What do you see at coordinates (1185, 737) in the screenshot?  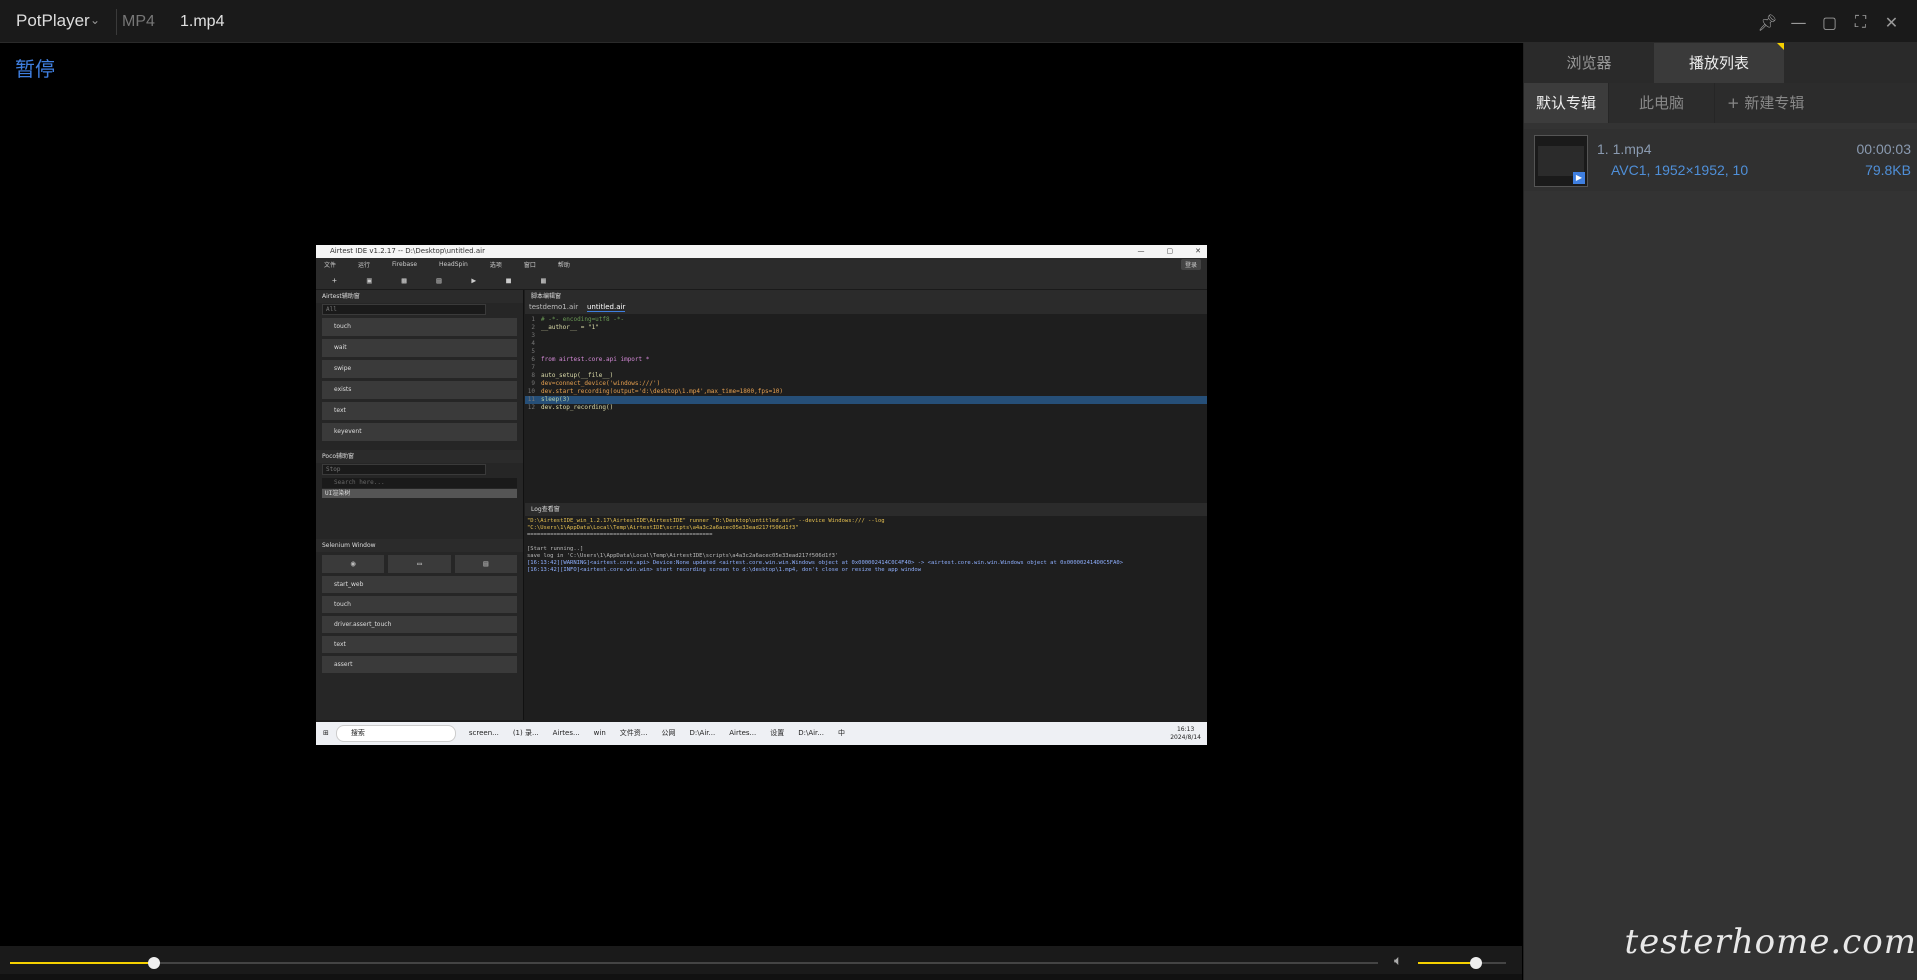 I see `frame-clock-date: 2024/8/14` at bounding box center [1185, 737].